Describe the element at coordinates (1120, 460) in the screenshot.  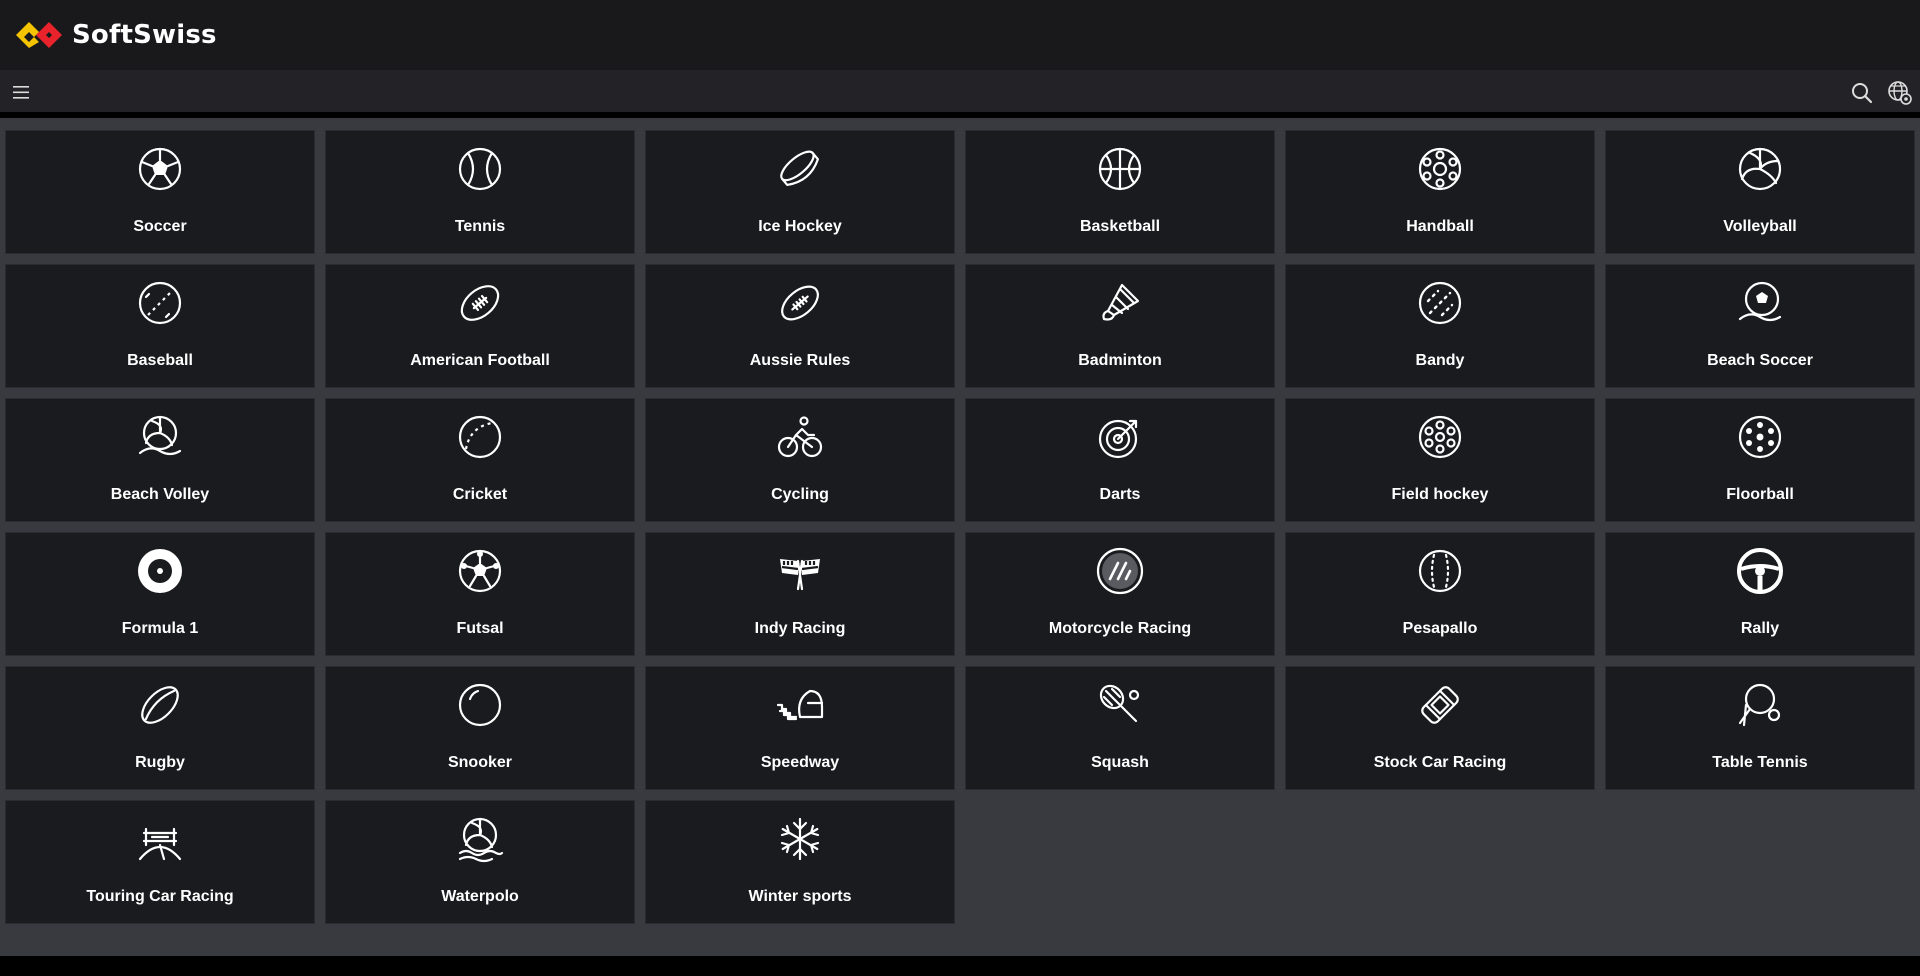
I see `sport-tile-darts: Darts` at that location.